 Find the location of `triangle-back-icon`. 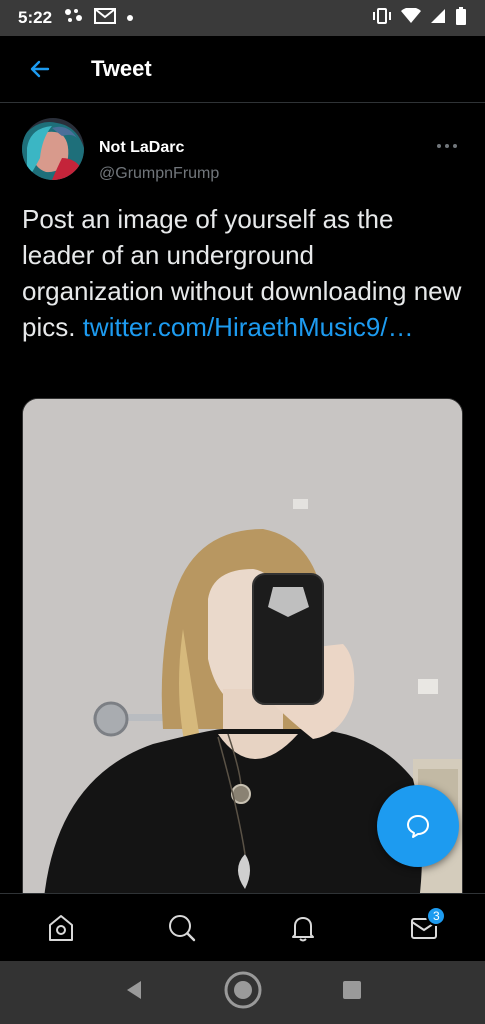

triangle-back-icon is located at coordinates (133, 990).